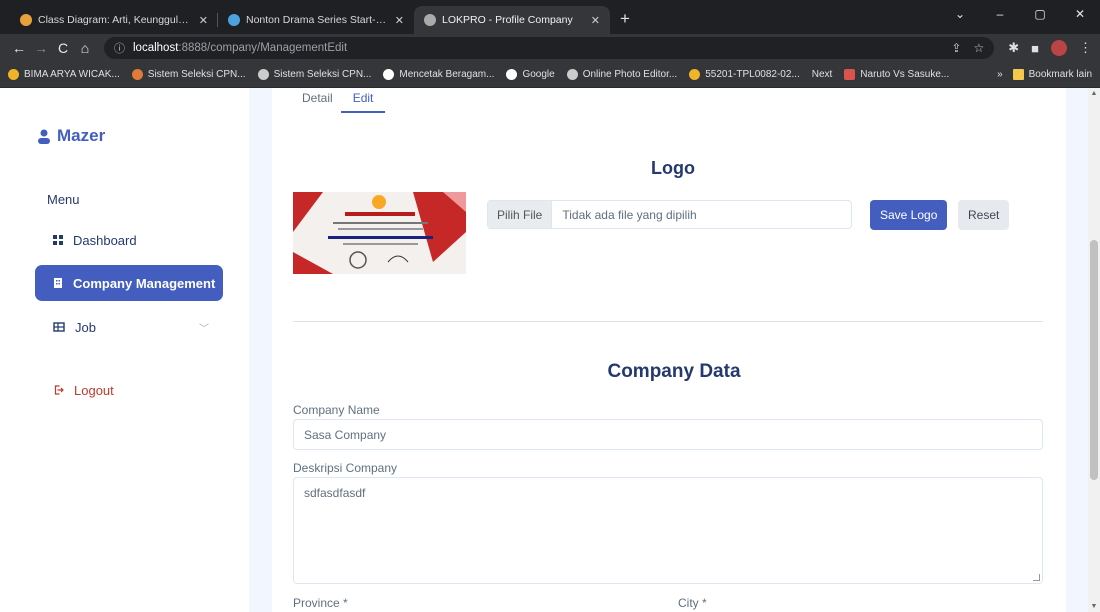 The image size is (1100, 612). What do you see at coordinates (59, 390) in the screenshot?
I see `logout-icon` at bounding box center [59, 390].